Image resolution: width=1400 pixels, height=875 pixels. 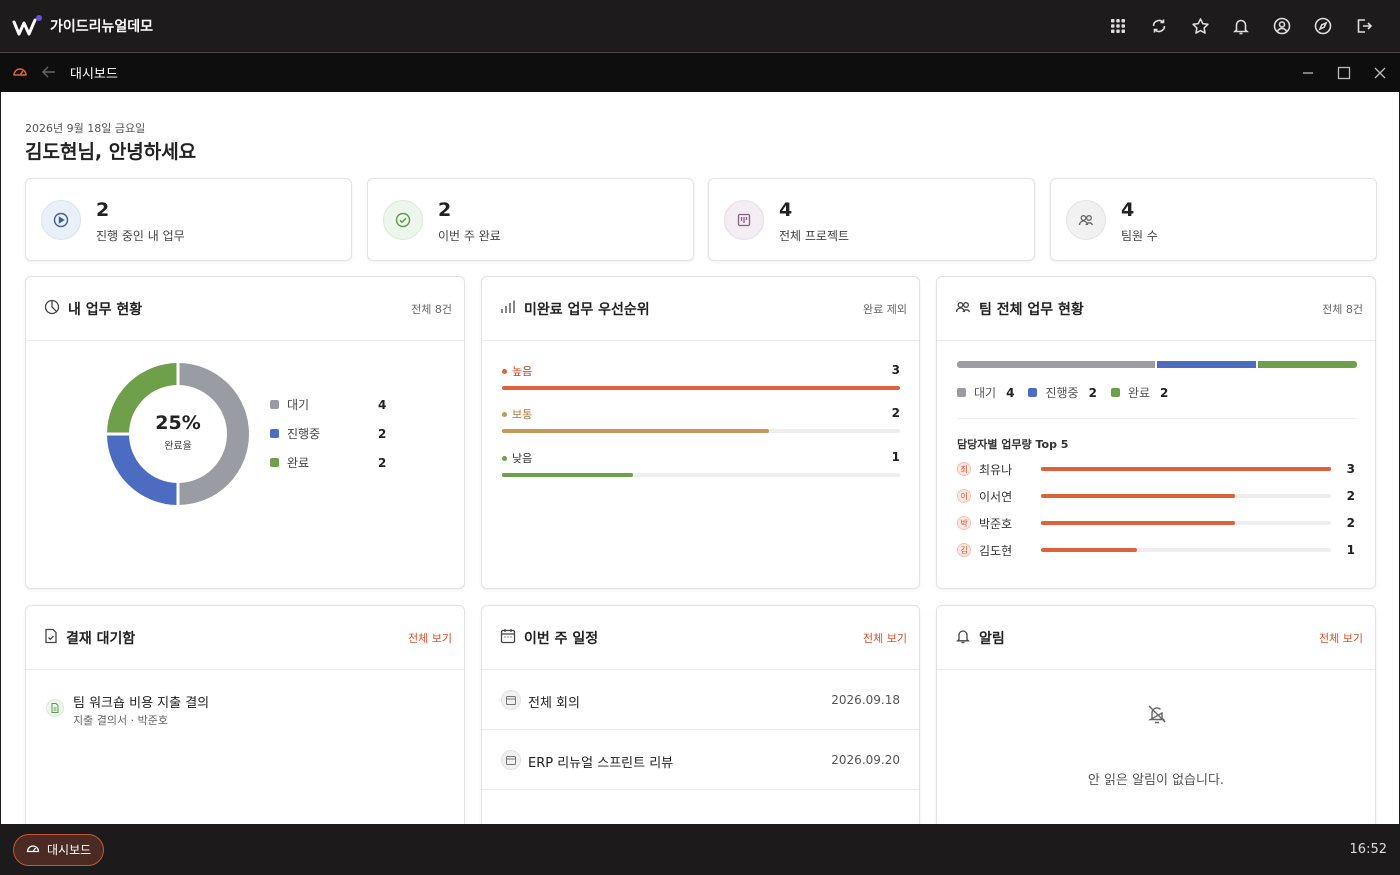 What do you see at coordinates (895, 457) in the screenshot?
I see `priority-value: 1` at bounding box center [895, 457].